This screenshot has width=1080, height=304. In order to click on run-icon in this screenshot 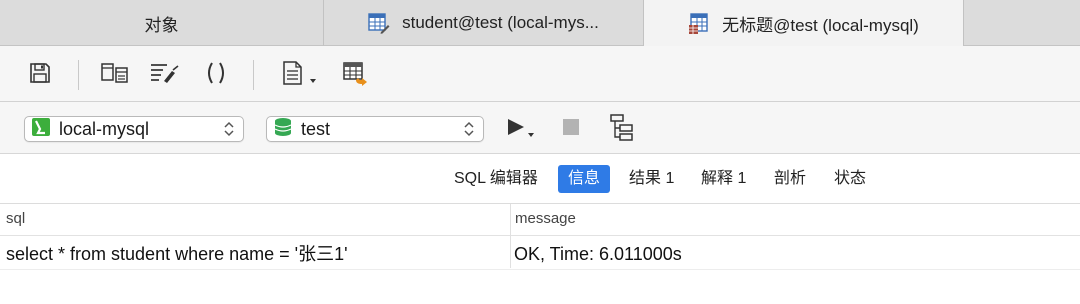, I will do `click(521, 129)`.